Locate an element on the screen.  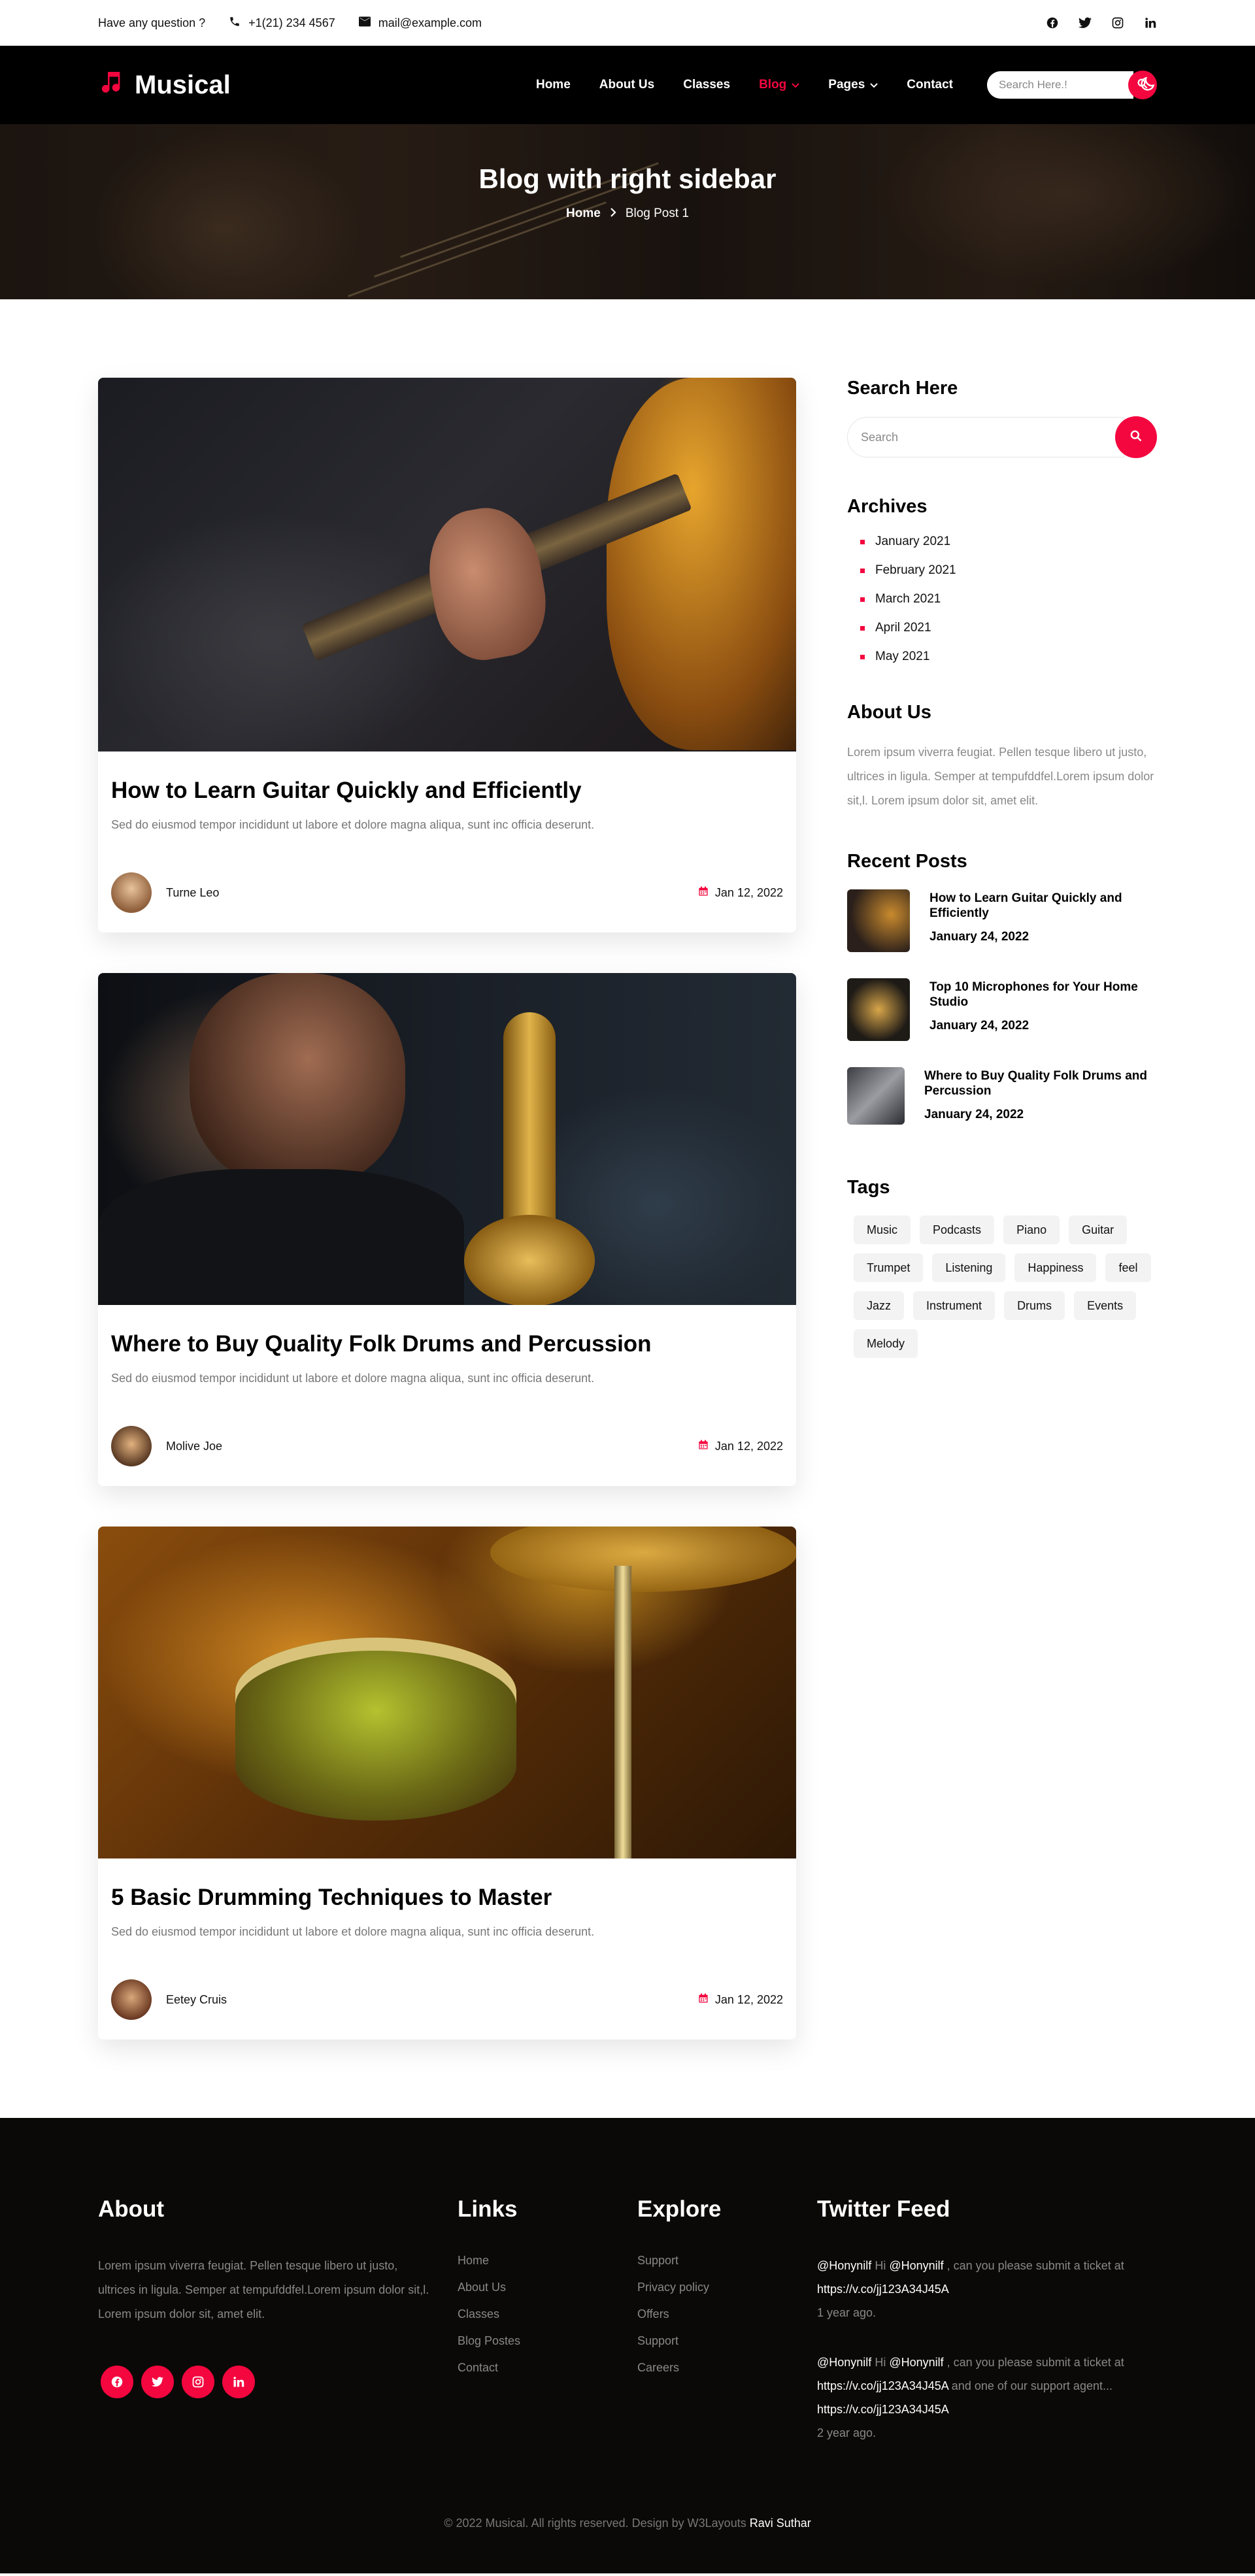
designer-link: Ravi Suthar is located at coordinates (780, 2523).